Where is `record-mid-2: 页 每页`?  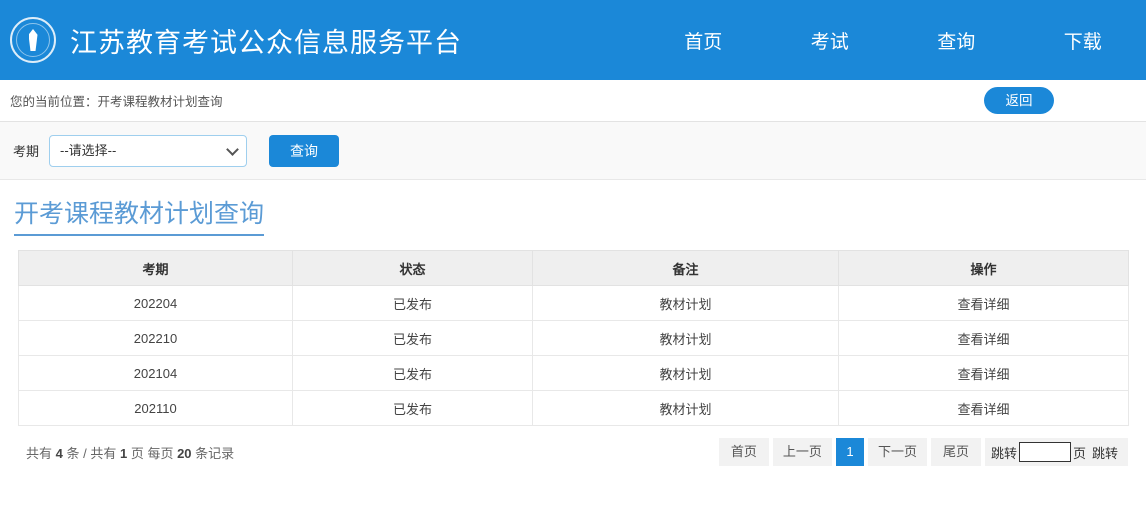
record-mid-2: 页 每页 is located at coordinates (152, 453).